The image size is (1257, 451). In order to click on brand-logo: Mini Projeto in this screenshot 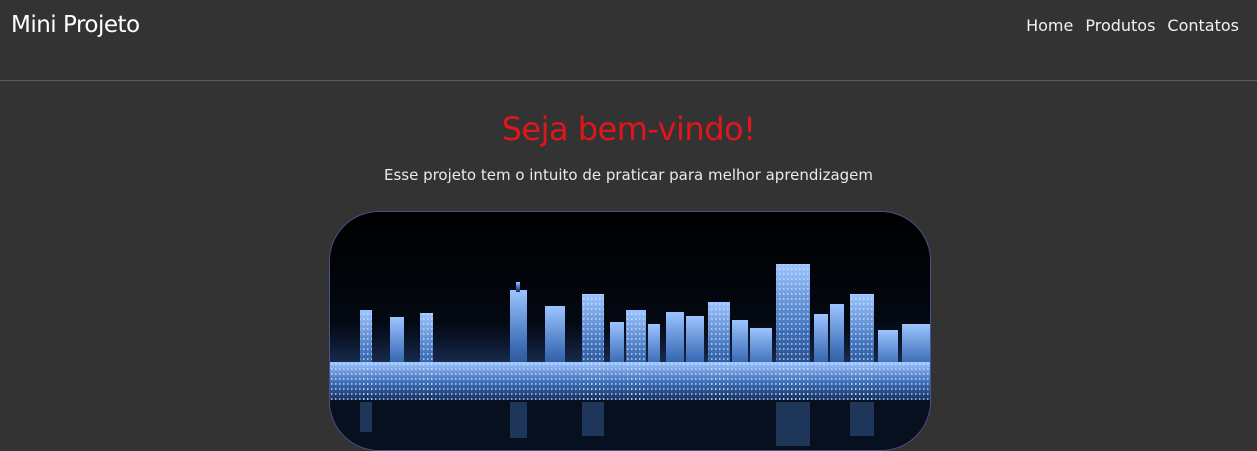, I will do `click(75, 25)`.